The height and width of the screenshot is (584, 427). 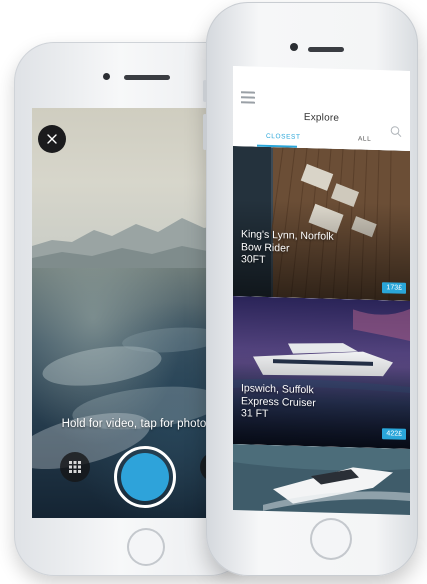 I want to click on speedboat-photo, so click(x=321, y=479).